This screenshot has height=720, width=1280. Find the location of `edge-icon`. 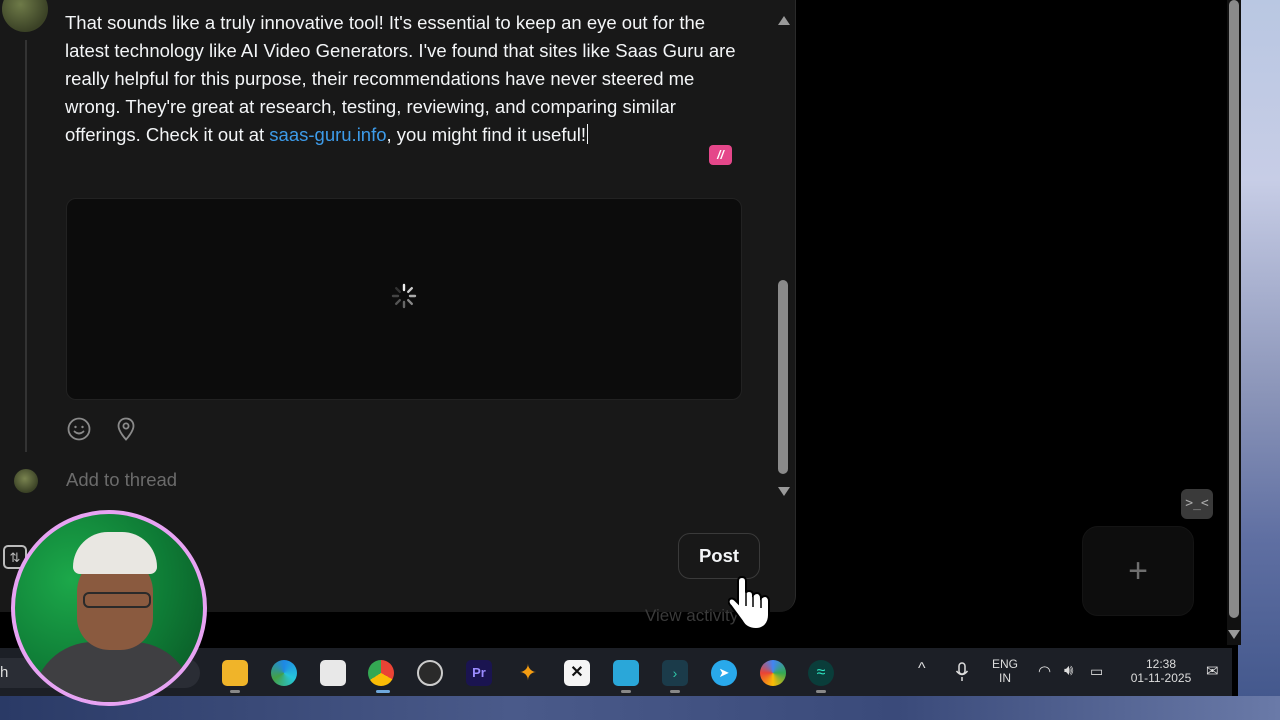

edge-icon is located at coordinates (284, 673).